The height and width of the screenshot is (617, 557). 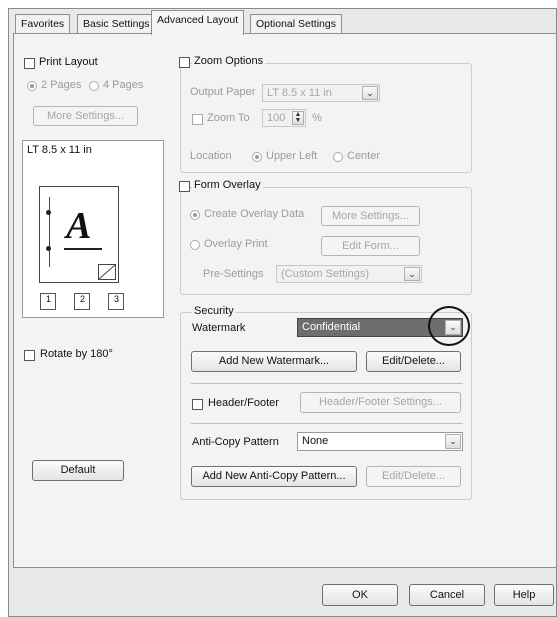 I want to click on zoom-to-value: 100, so click(x=276, y=118).